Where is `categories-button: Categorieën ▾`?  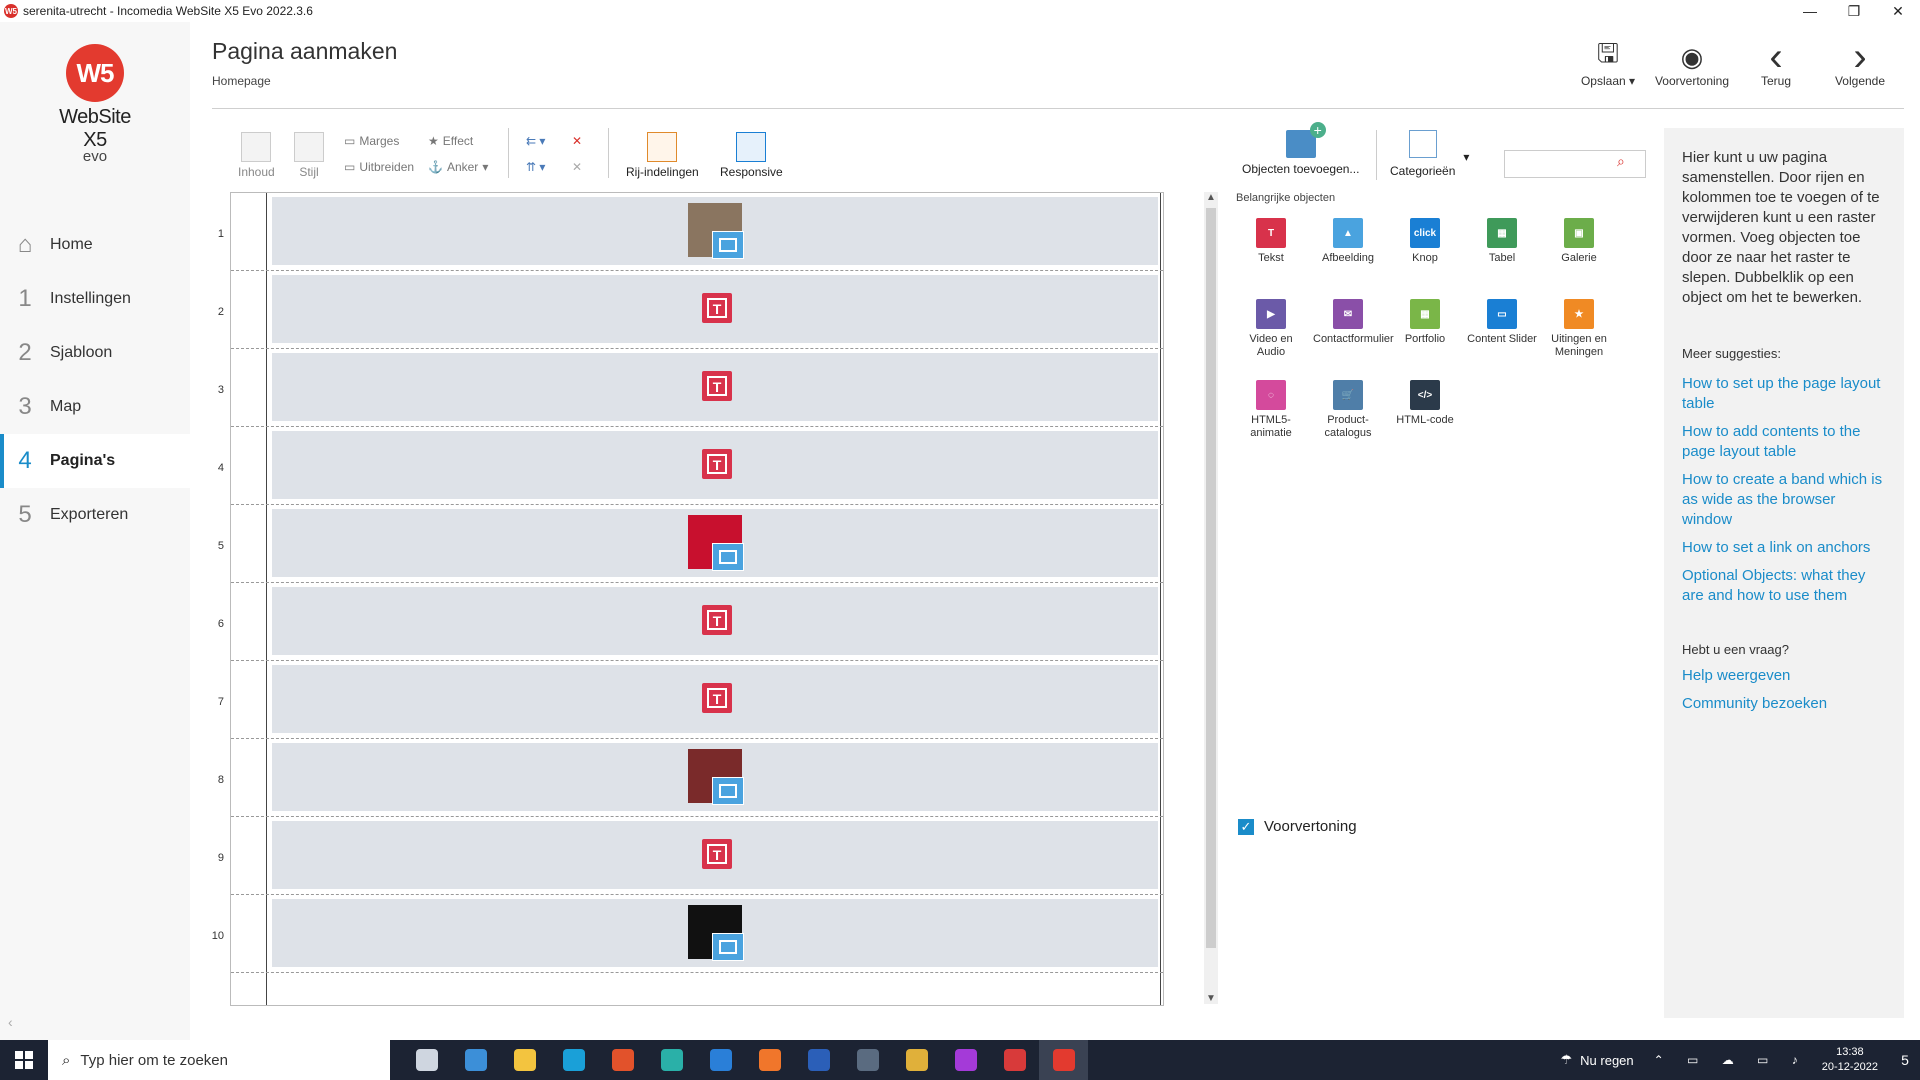
categories-button: Categorieën ▾ is located at coordinates (1429, 154).